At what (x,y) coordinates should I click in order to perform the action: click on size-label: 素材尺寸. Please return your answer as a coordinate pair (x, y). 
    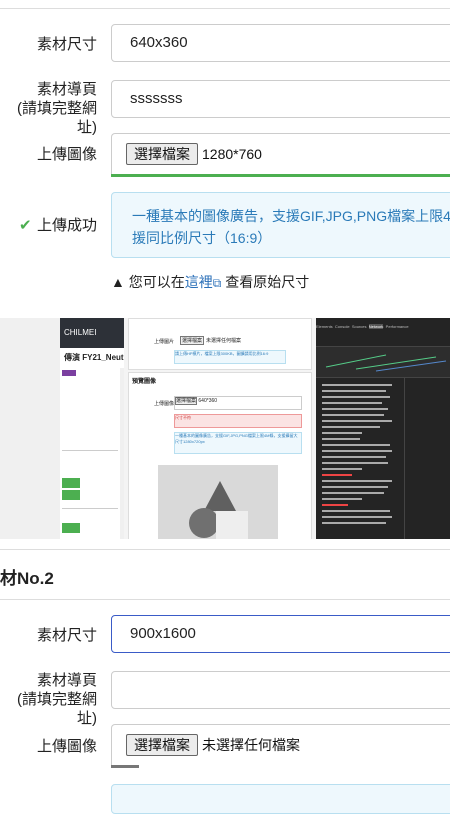
    Looking at the image, I should click on (66, 44).